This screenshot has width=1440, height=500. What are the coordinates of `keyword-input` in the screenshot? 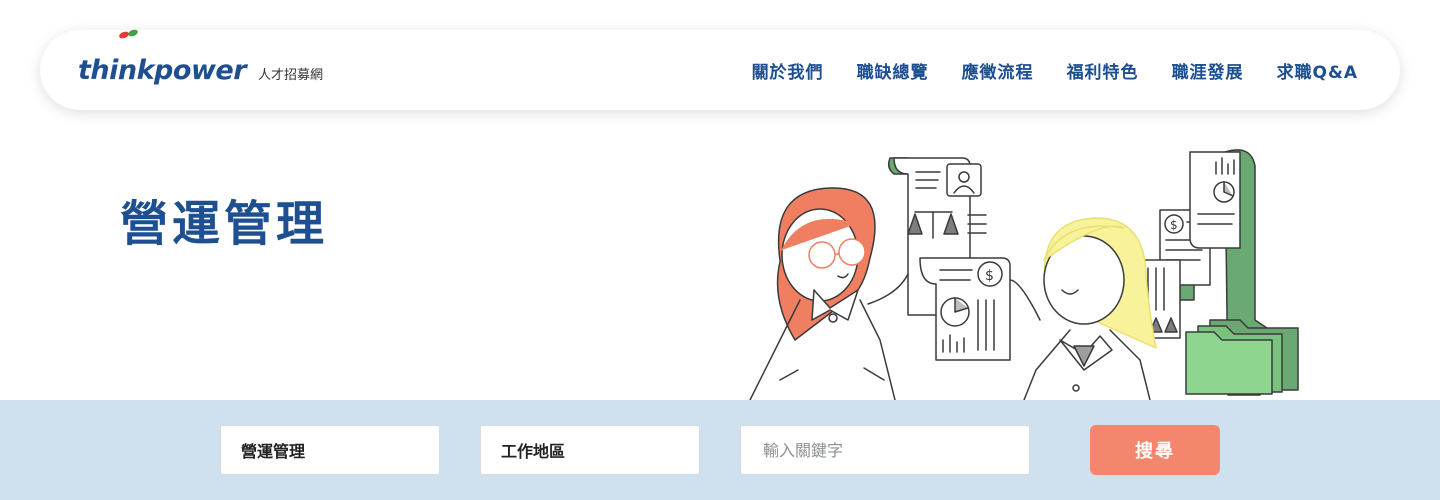 It's located at (895, 450).